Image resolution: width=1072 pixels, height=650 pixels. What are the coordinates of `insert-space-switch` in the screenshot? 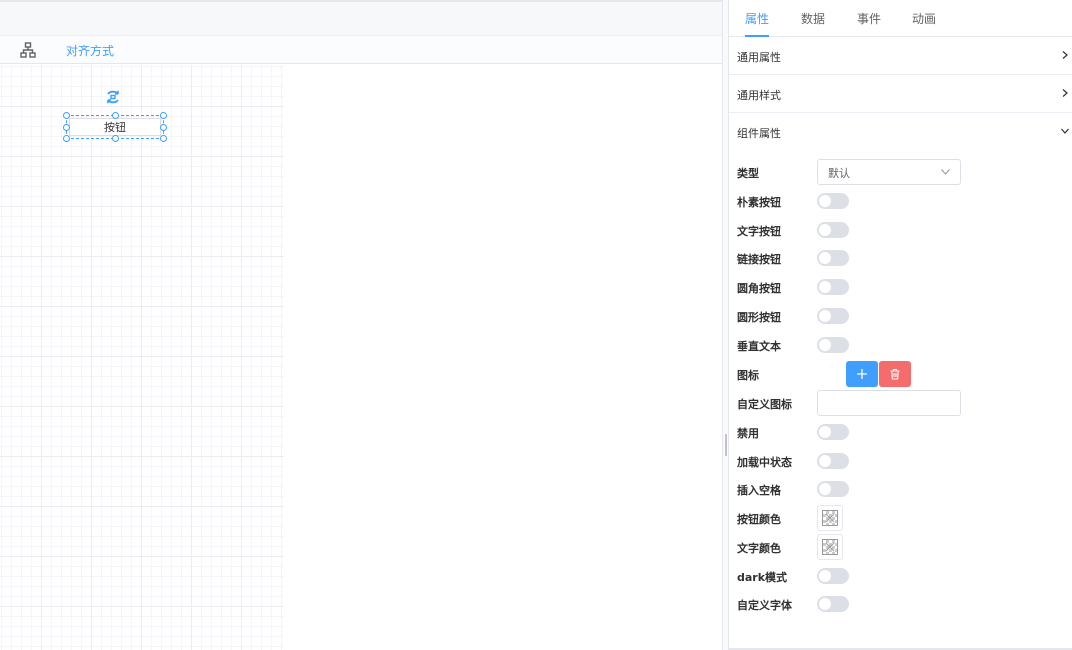 It's located at (833, 489).